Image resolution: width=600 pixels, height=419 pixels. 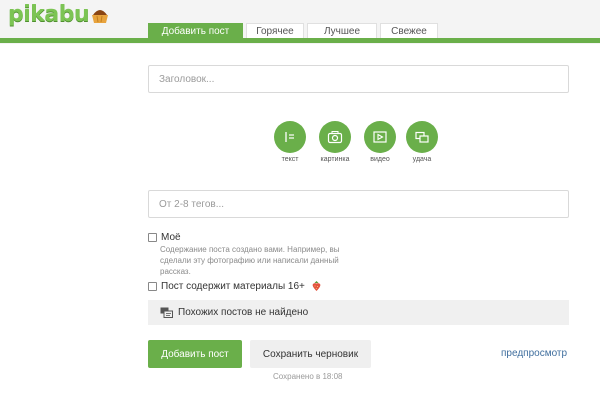 I want to click on saved-status: Сохранено в 18:08, so click(x=308, y=376).